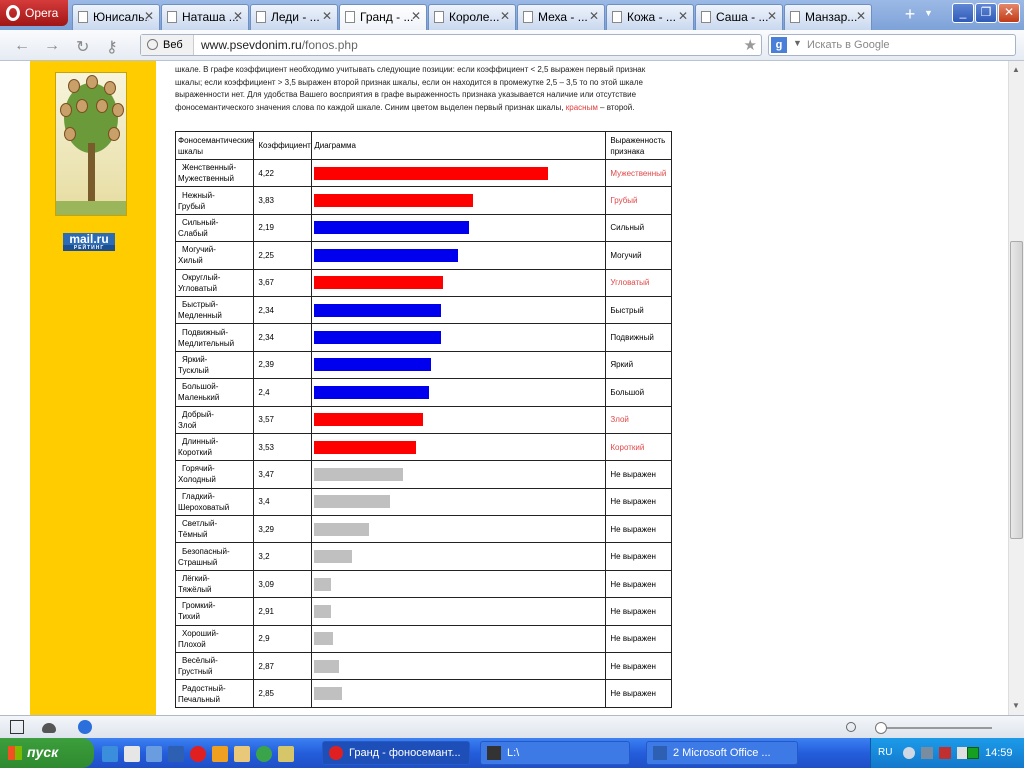 The width and height of the screenshot is (1024, 768). Describe the element at coordinates (89, 242) in the screenshot. I see `mailru-rating-logo: mail.ru РЕЙТИНГ` at that location.